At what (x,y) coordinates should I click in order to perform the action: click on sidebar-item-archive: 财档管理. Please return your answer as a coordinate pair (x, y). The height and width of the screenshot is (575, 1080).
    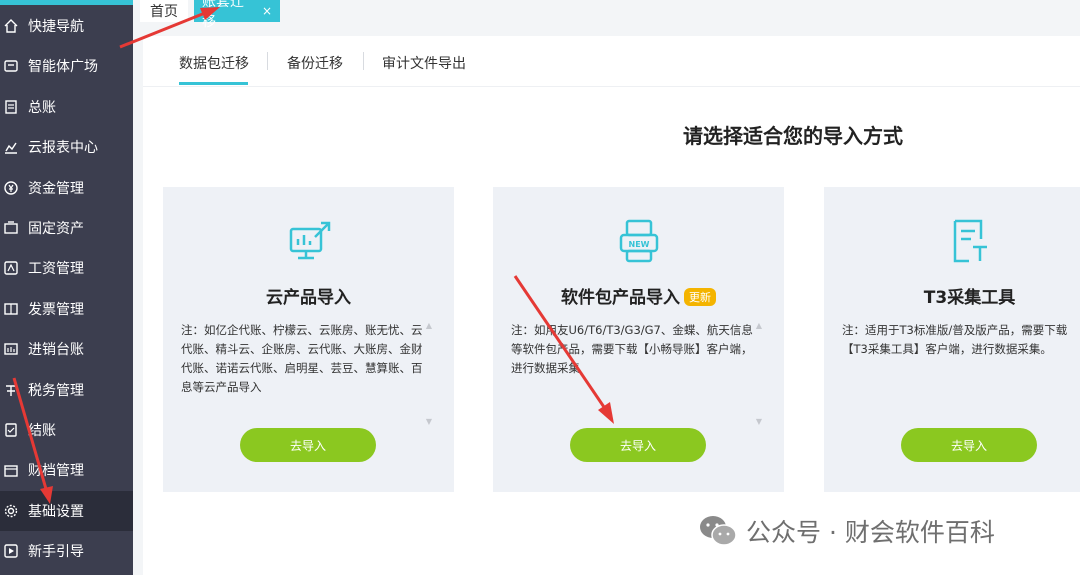
    Looking at the image, I should click on (66, 470).